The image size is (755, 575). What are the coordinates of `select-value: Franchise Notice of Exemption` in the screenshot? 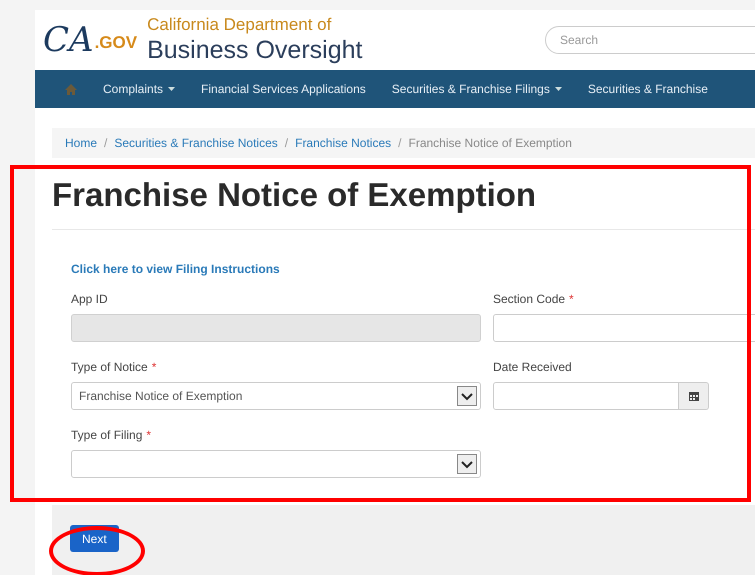 It's located at (160, 396).